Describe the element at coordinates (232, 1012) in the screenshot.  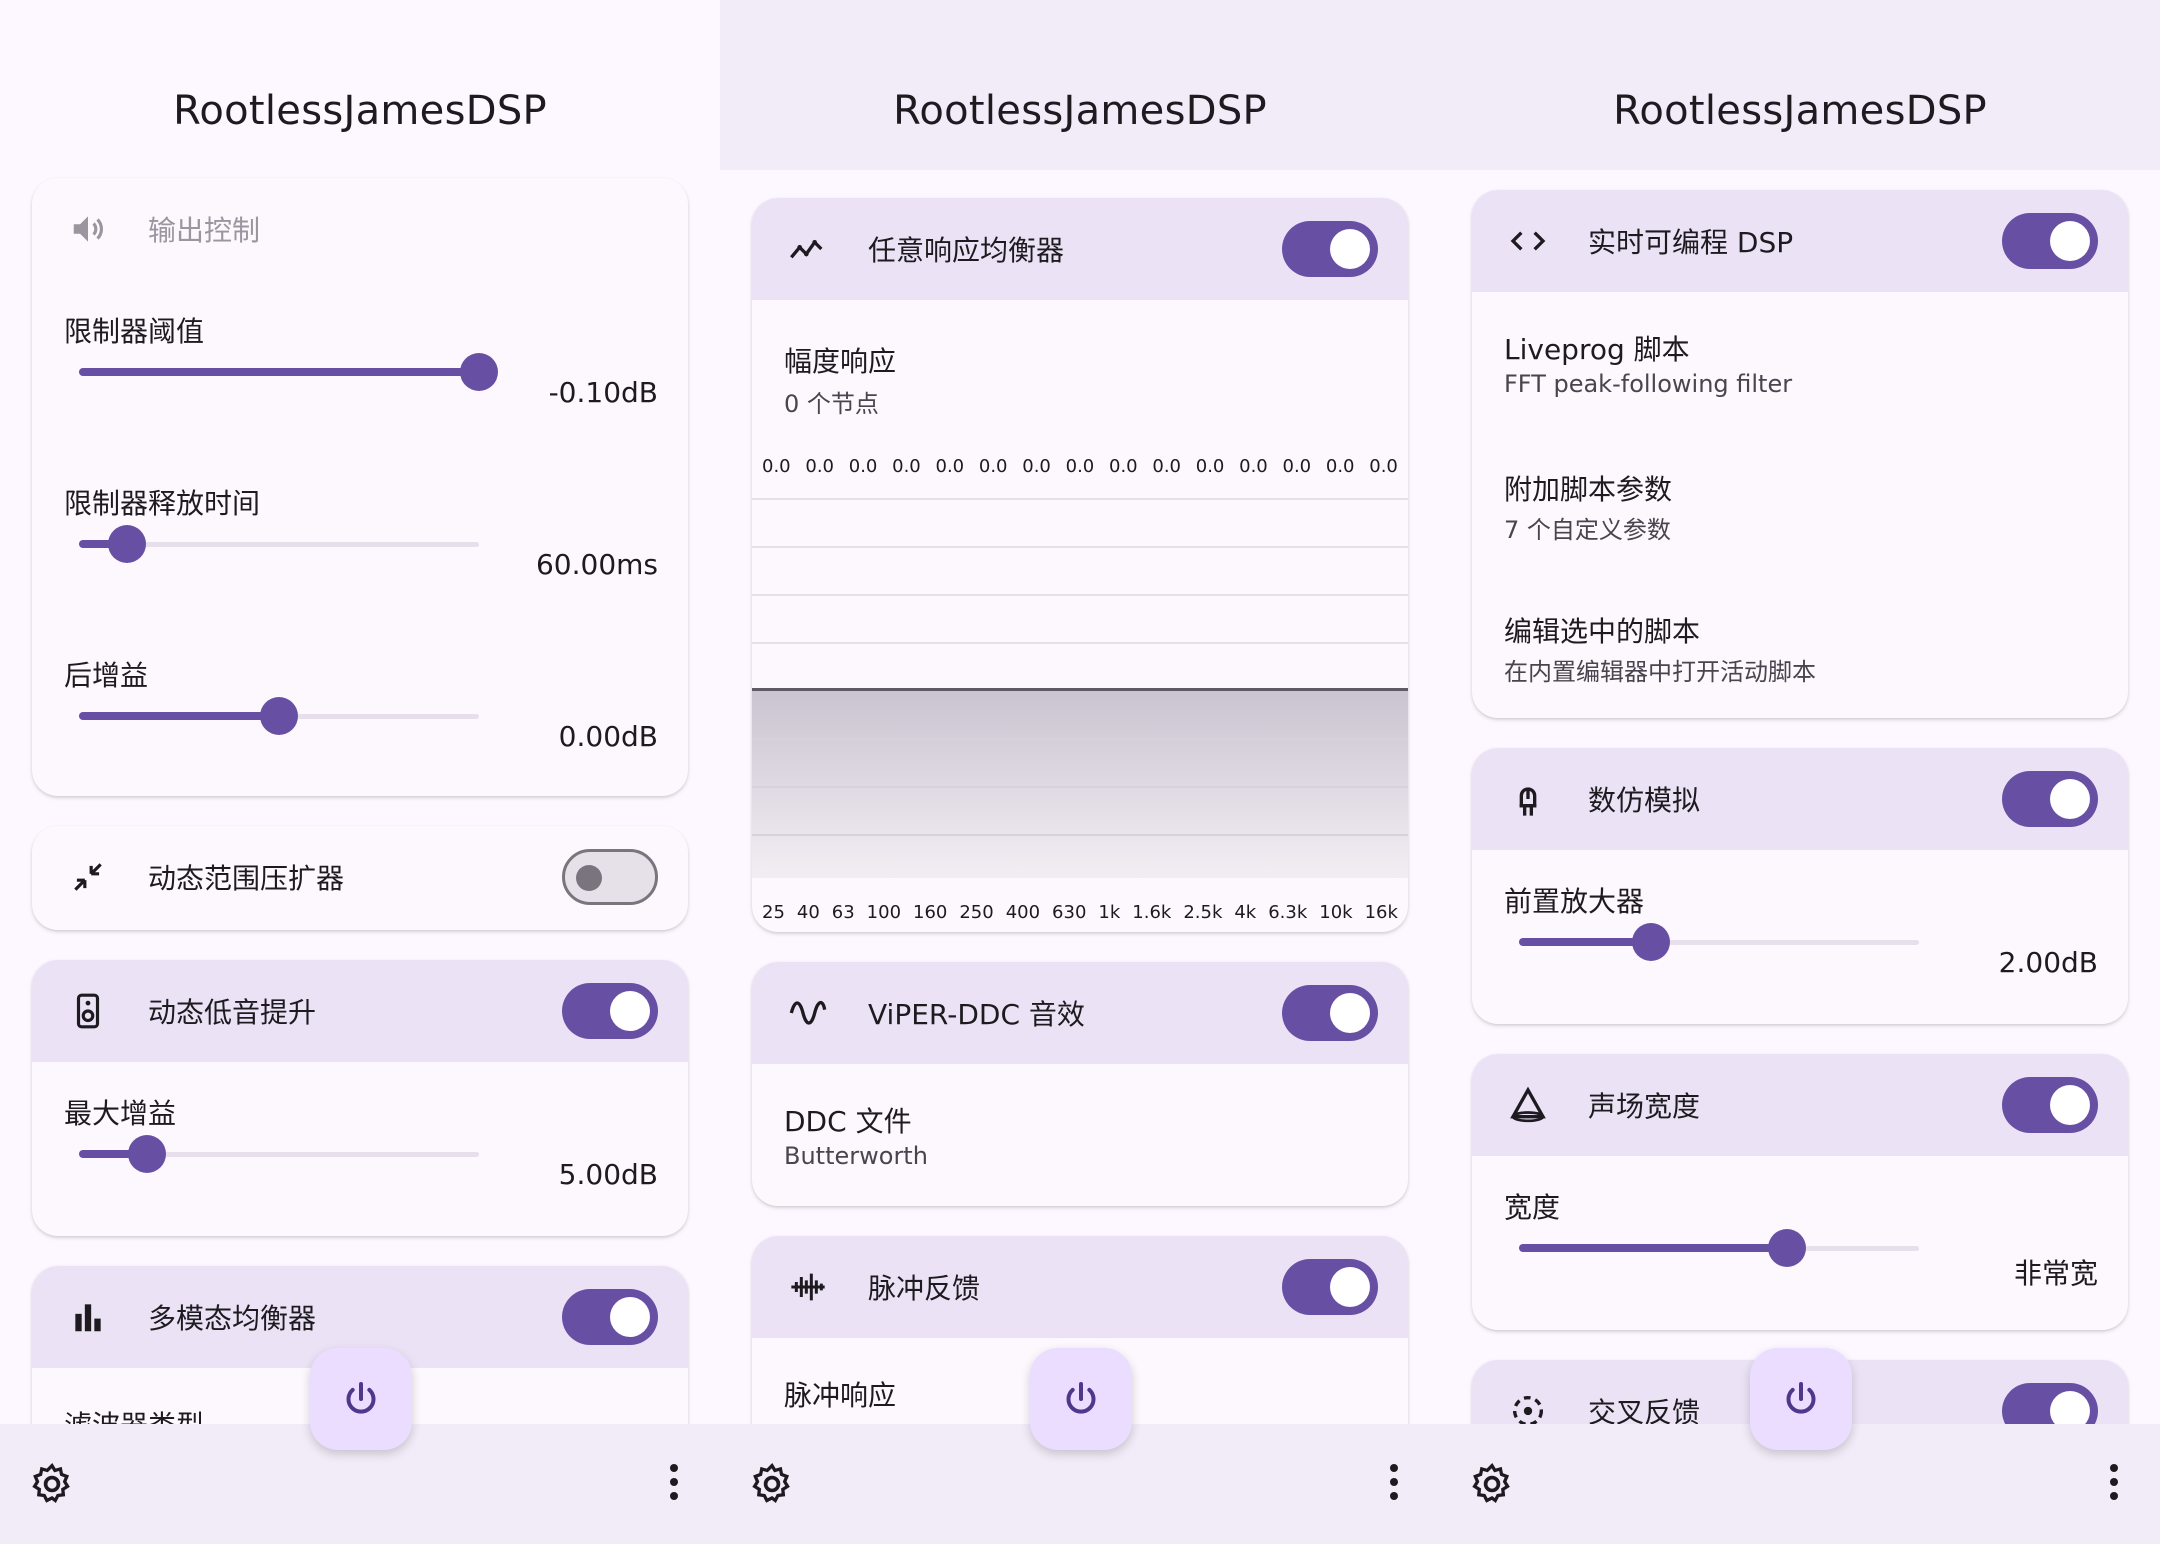
I see `bass-boost-title: 动态低音提升` at that location.